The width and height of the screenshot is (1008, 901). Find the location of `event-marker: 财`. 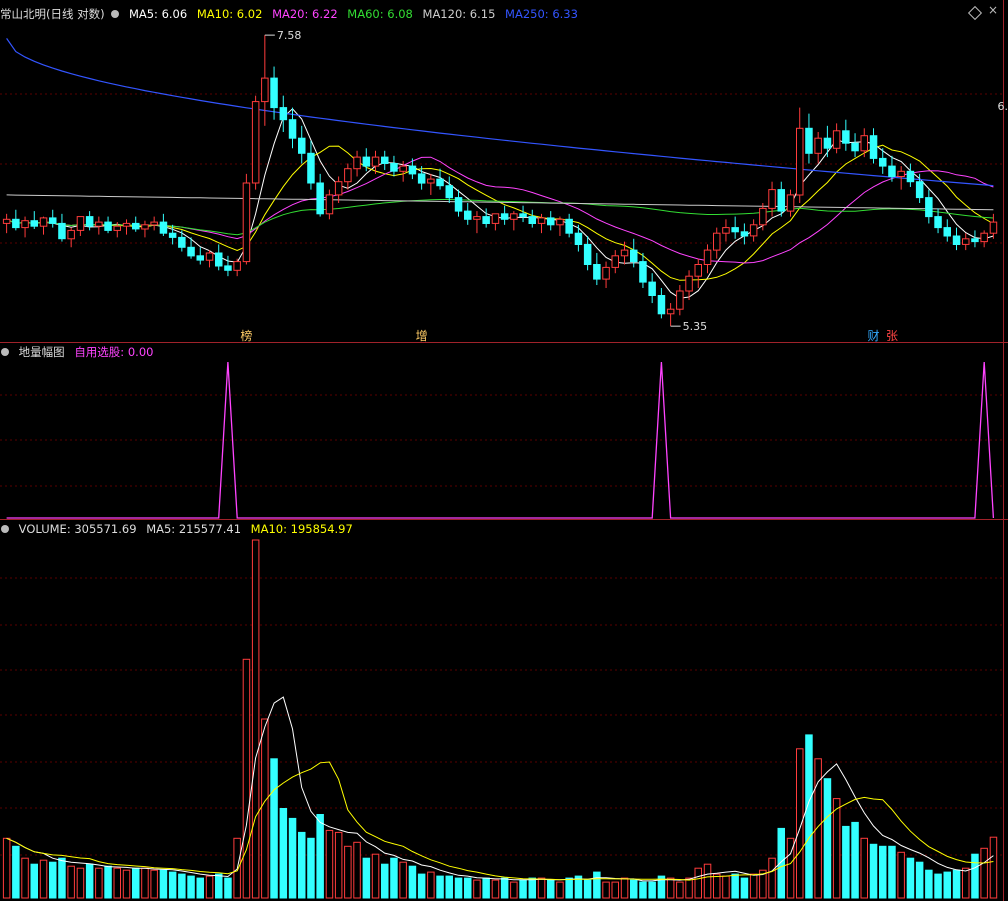

event-marker: 财 is located at coordinates (874, 336).